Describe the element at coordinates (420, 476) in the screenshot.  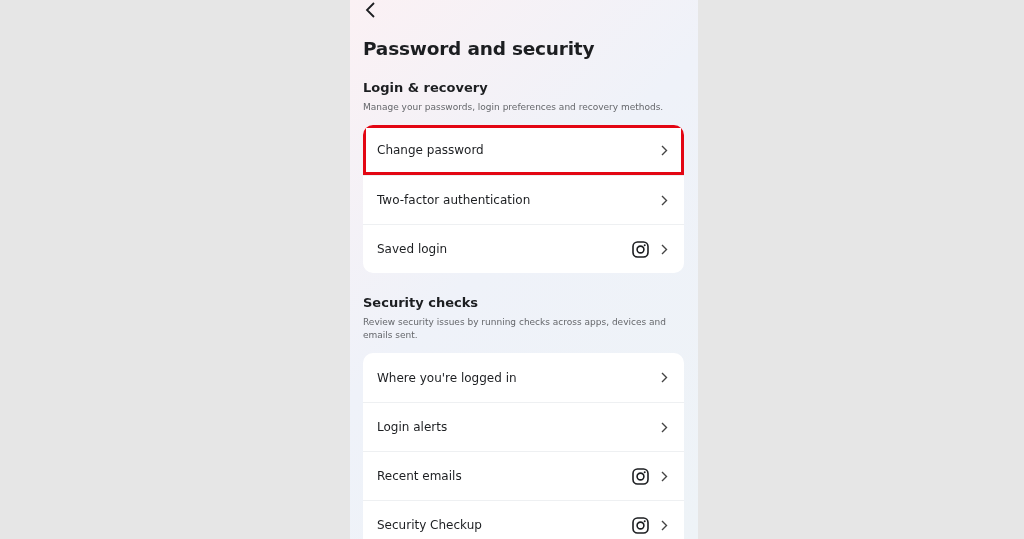
I see `row-label: Recent emails` at that location.